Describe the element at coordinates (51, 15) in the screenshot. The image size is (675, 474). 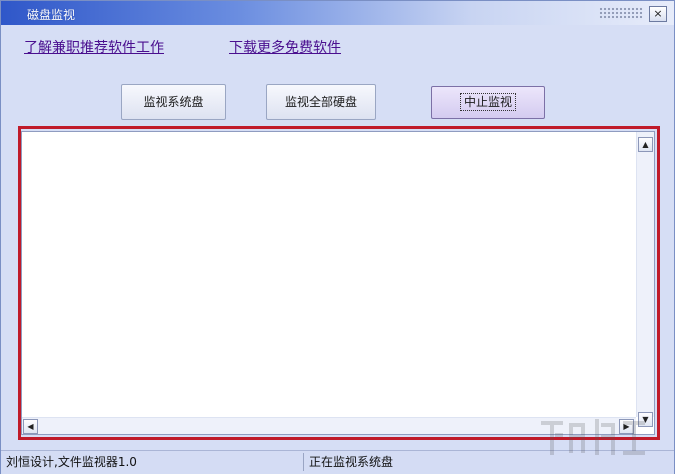
I see `window-title: 磁盘监视` at that location.